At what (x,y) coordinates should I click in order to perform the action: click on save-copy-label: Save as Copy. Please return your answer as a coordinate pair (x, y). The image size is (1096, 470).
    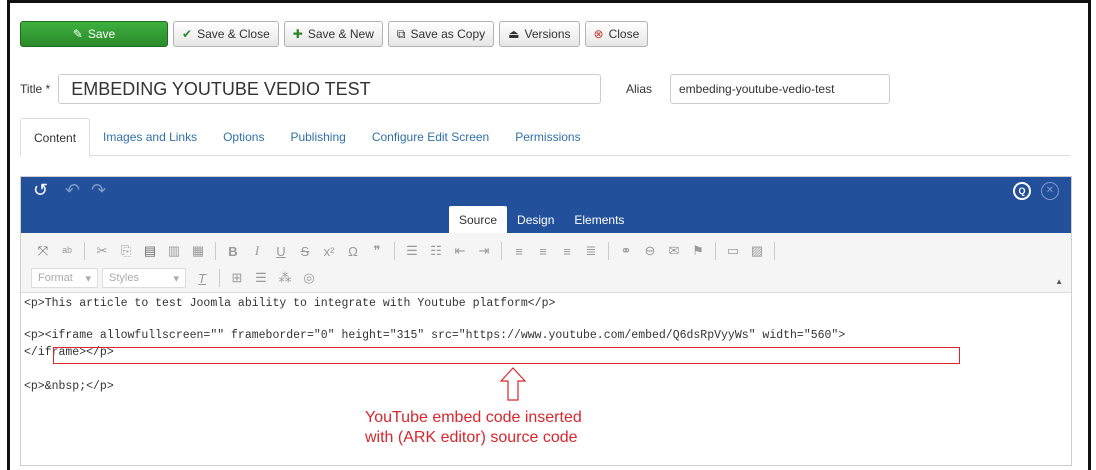
    Looking at the image, I should click on (448, 34).